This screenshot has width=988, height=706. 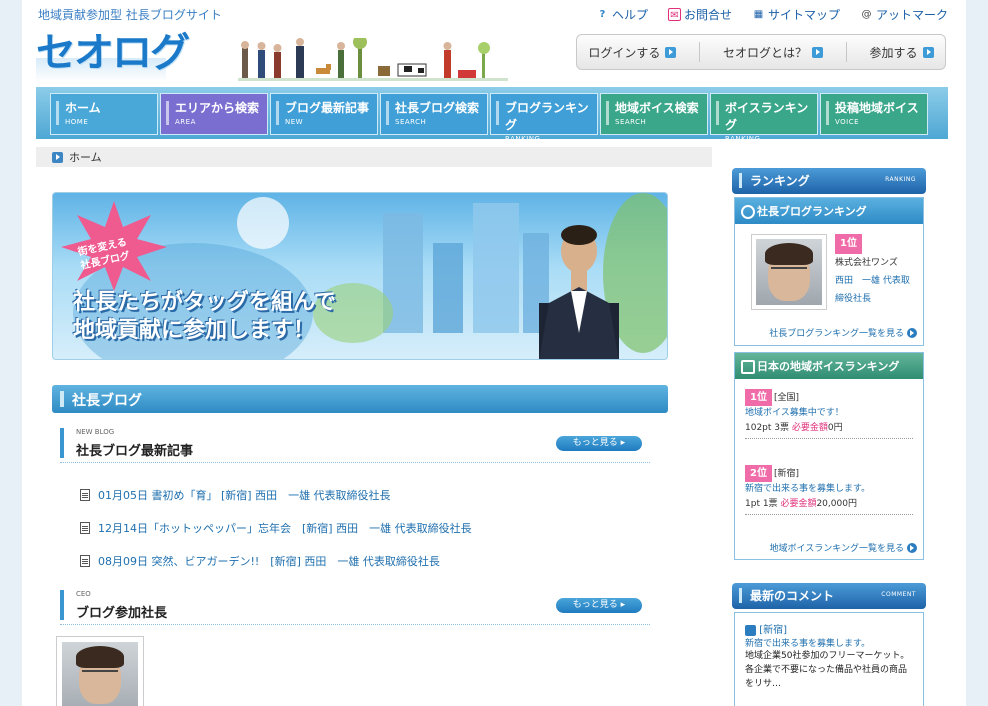 I want to click on nav-blog-search: 社長ブログ検索 SEARCH, so click(x=434, y=114).